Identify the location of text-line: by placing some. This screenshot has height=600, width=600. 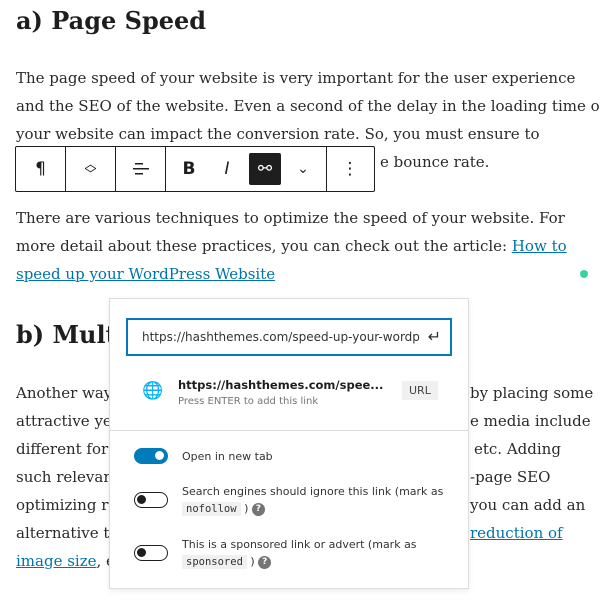
(532, 393).